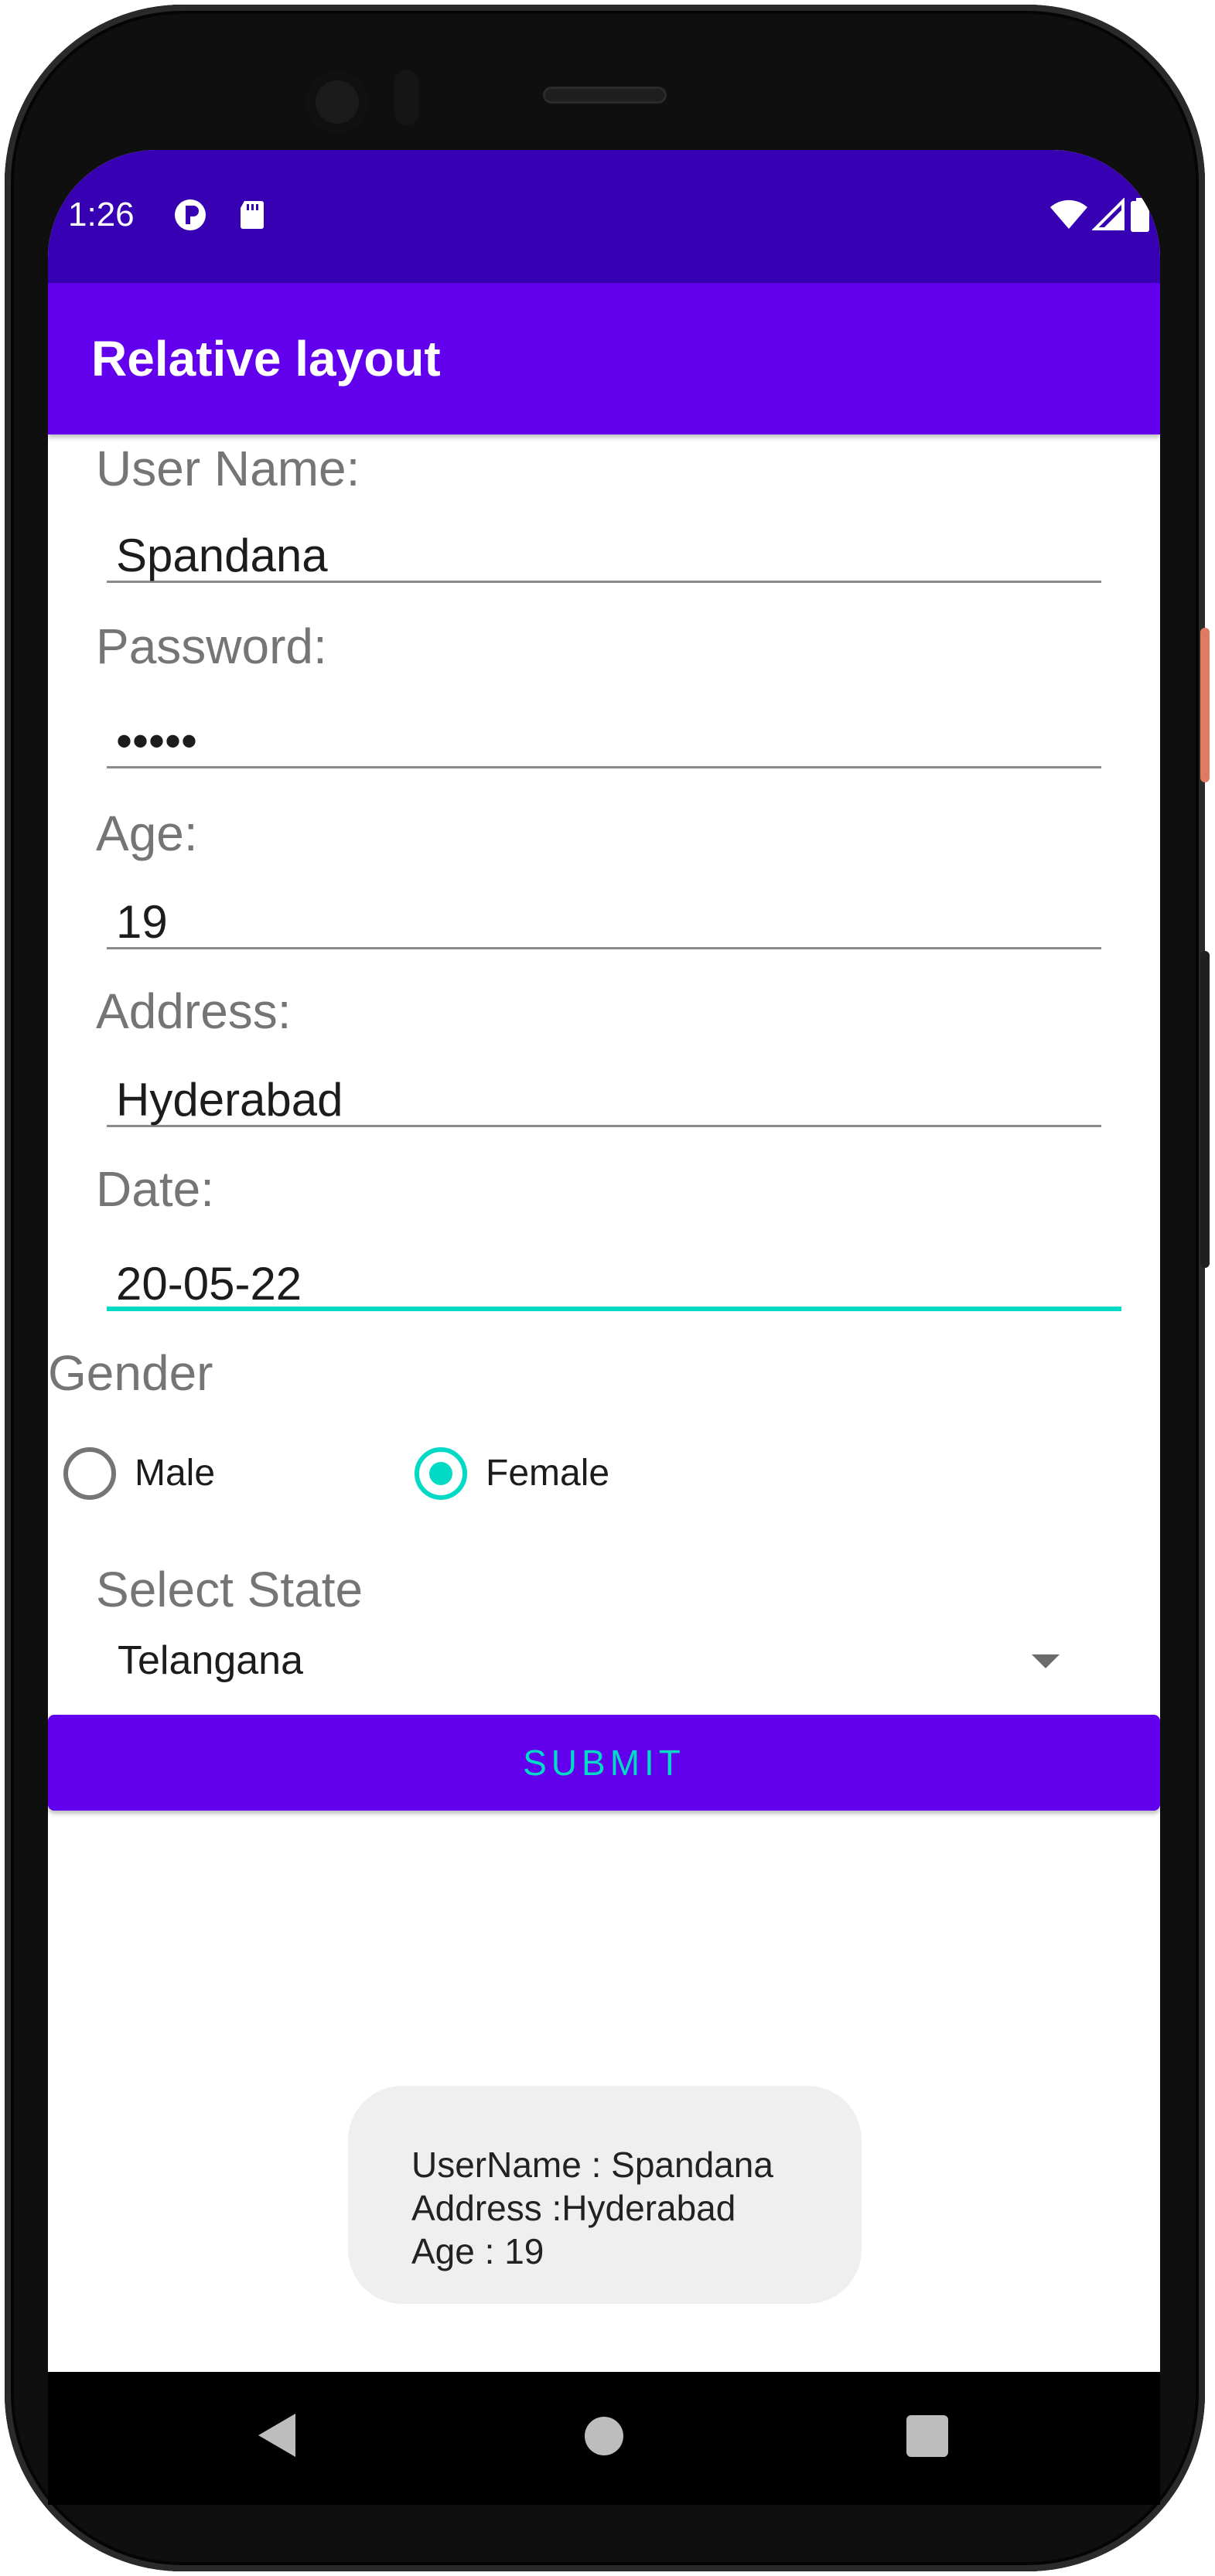  Describe the element at coordinates (406, 97) in the screenshot. I see `sensor-icon` at that location.